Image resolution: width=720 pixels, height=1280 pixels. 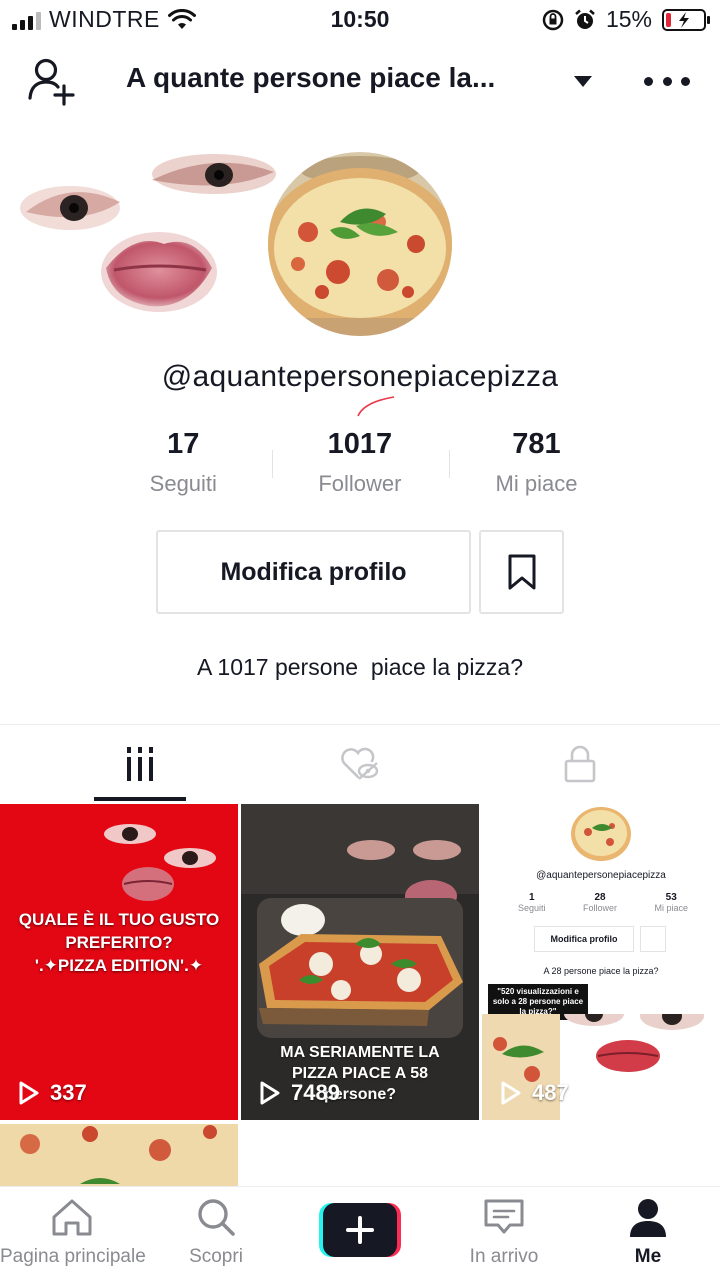 I want to click on carrier-name: WINDTRE, so click(x=104, y=19).